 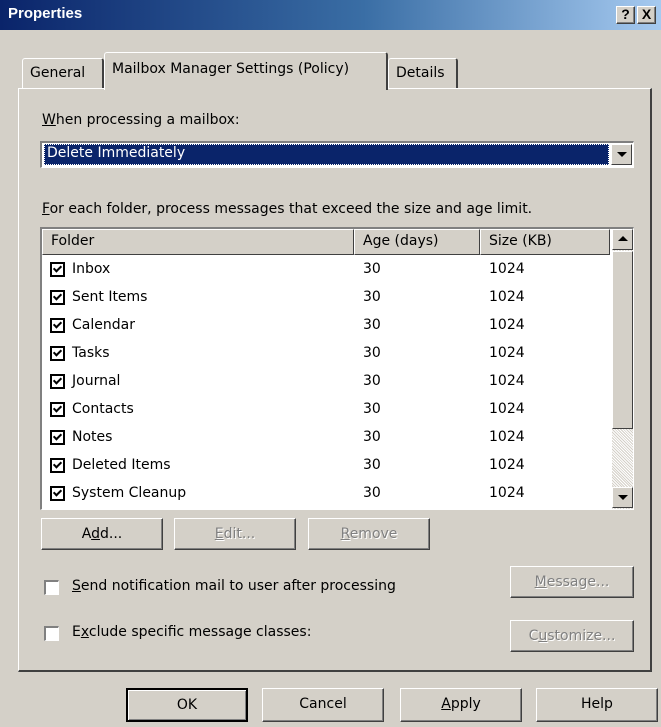 I want to click on table-row: Calendar 30 1024, so click(x=326, y=327).